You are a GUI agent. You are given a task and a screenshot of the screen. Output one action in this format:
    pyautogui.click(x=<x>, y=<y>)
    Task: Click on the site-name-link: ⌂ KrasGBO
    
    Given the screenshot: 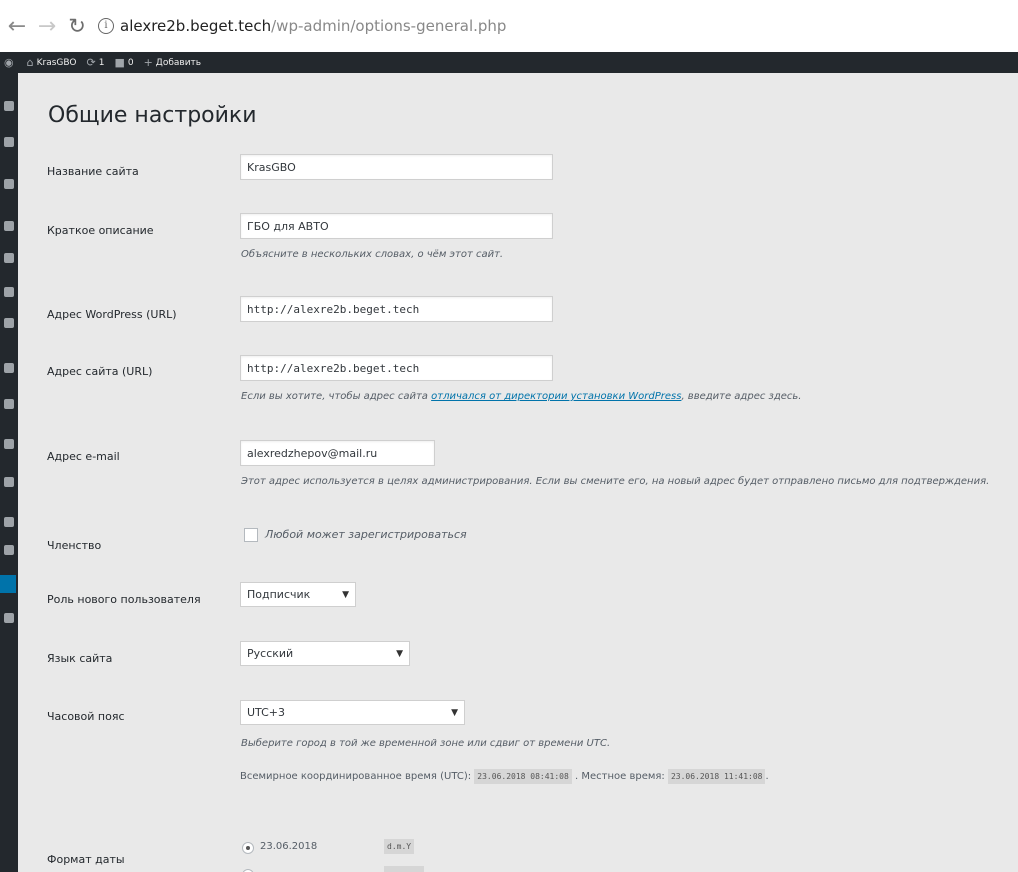 What is the action you would take?
    pyautogui.click(x=52, y=62)
    